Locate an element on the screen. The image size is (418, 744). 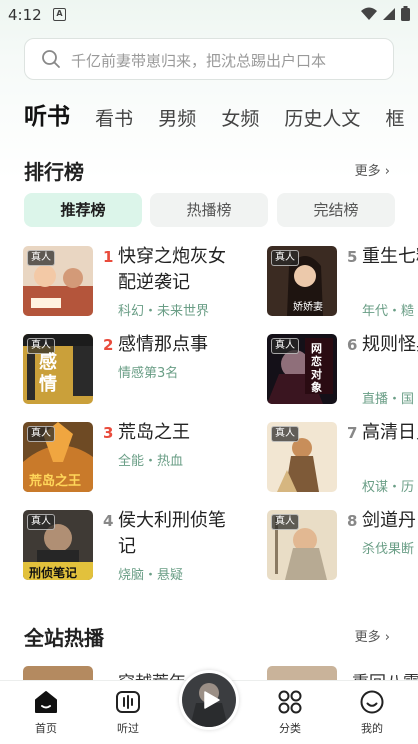
rank-item-3: 真人 荒岛之王 3 荒岛之王 全能・热血 is located at coordinates (143, 456).